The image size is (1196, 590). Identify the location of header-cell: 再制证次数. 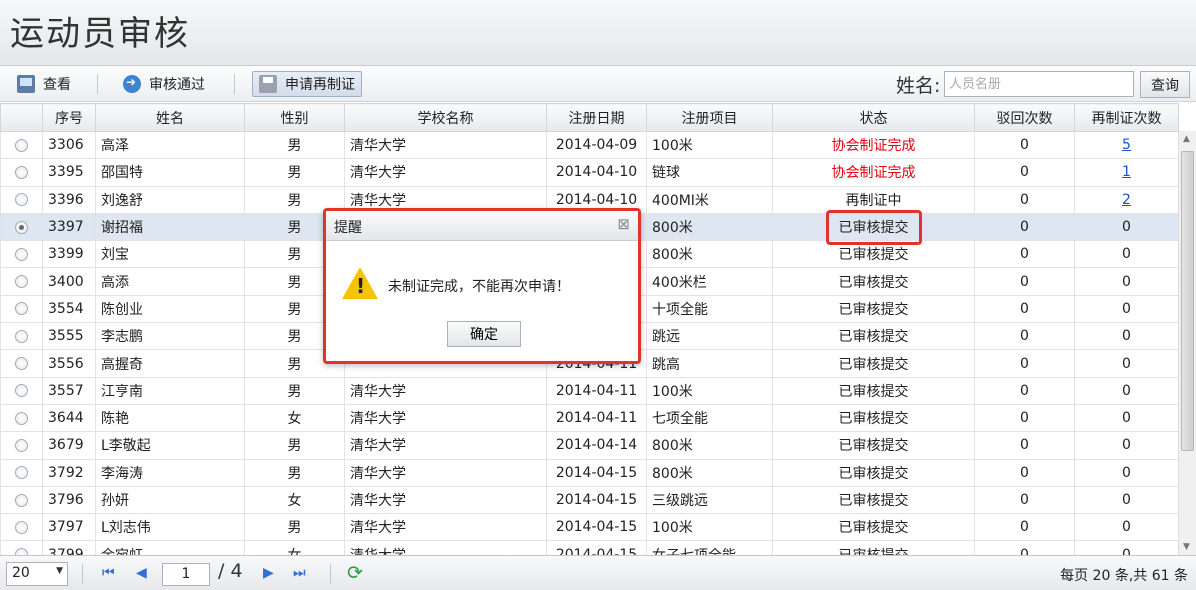
(1126, 117).